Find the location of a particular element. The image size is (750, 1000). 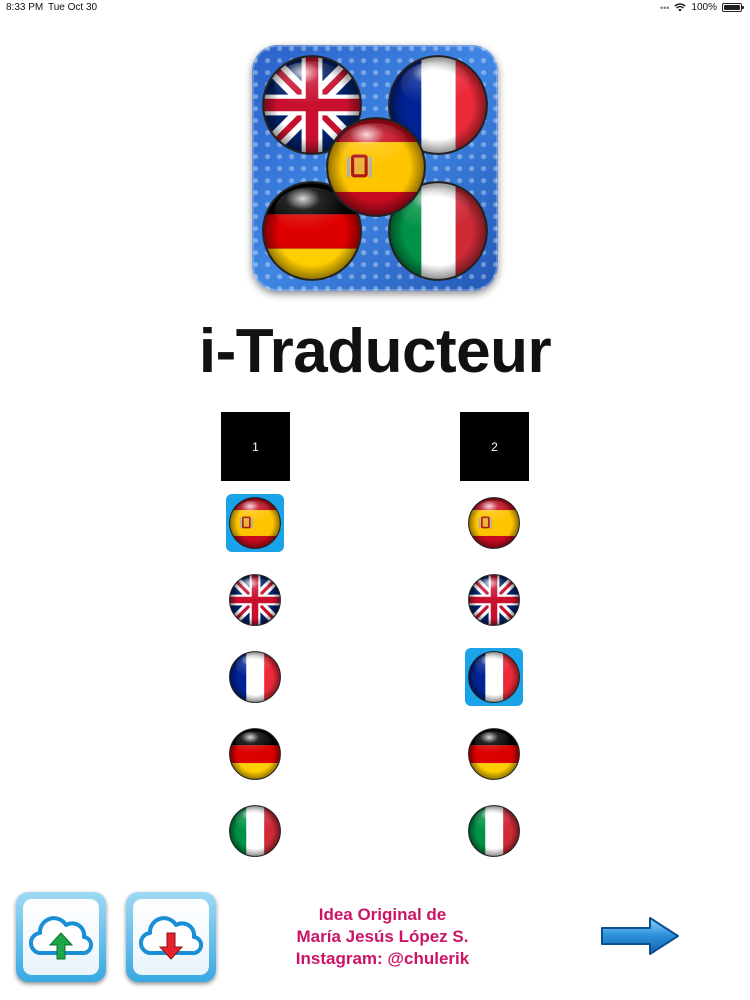

app-logo is located at coordinates (375, 168).